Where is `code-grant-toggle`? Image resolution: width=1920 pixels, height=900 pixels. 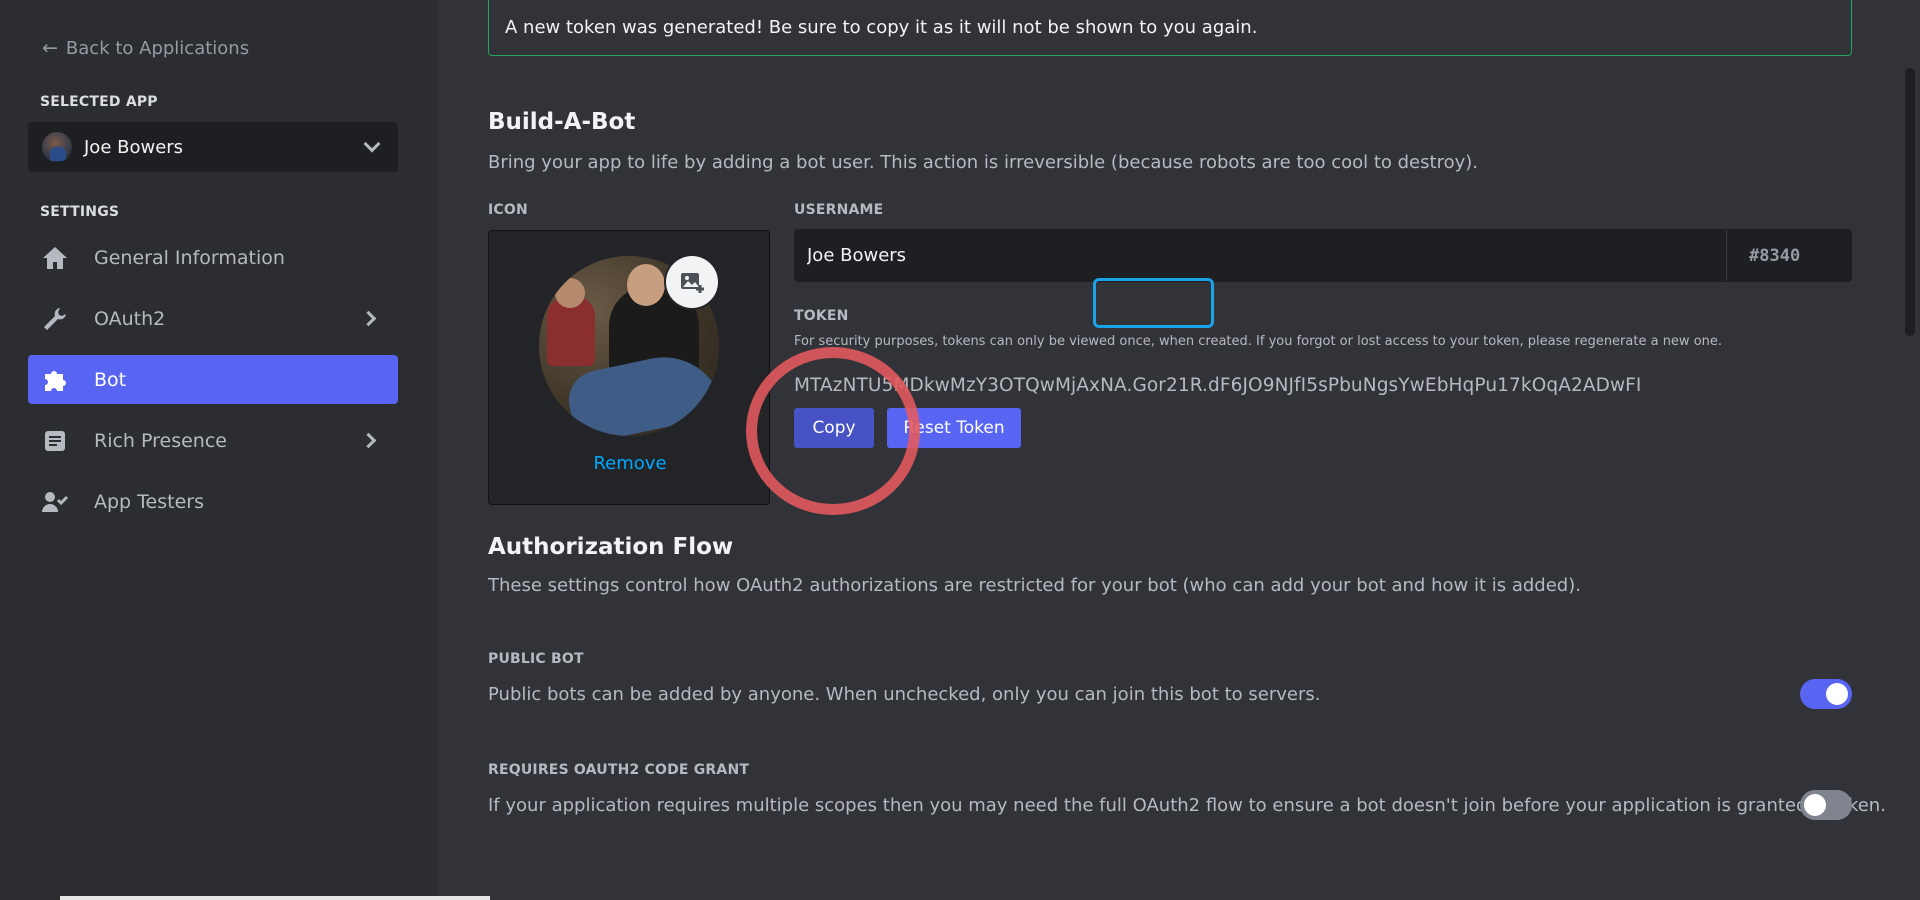 code-grant-toggle is located at coordinates (1826, 805).